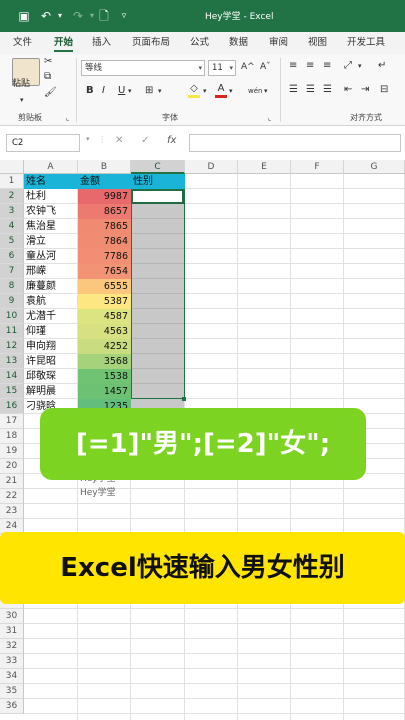 The image size is (405, 720). I want to click on cancel-icon: ✕, so click(119, 140).